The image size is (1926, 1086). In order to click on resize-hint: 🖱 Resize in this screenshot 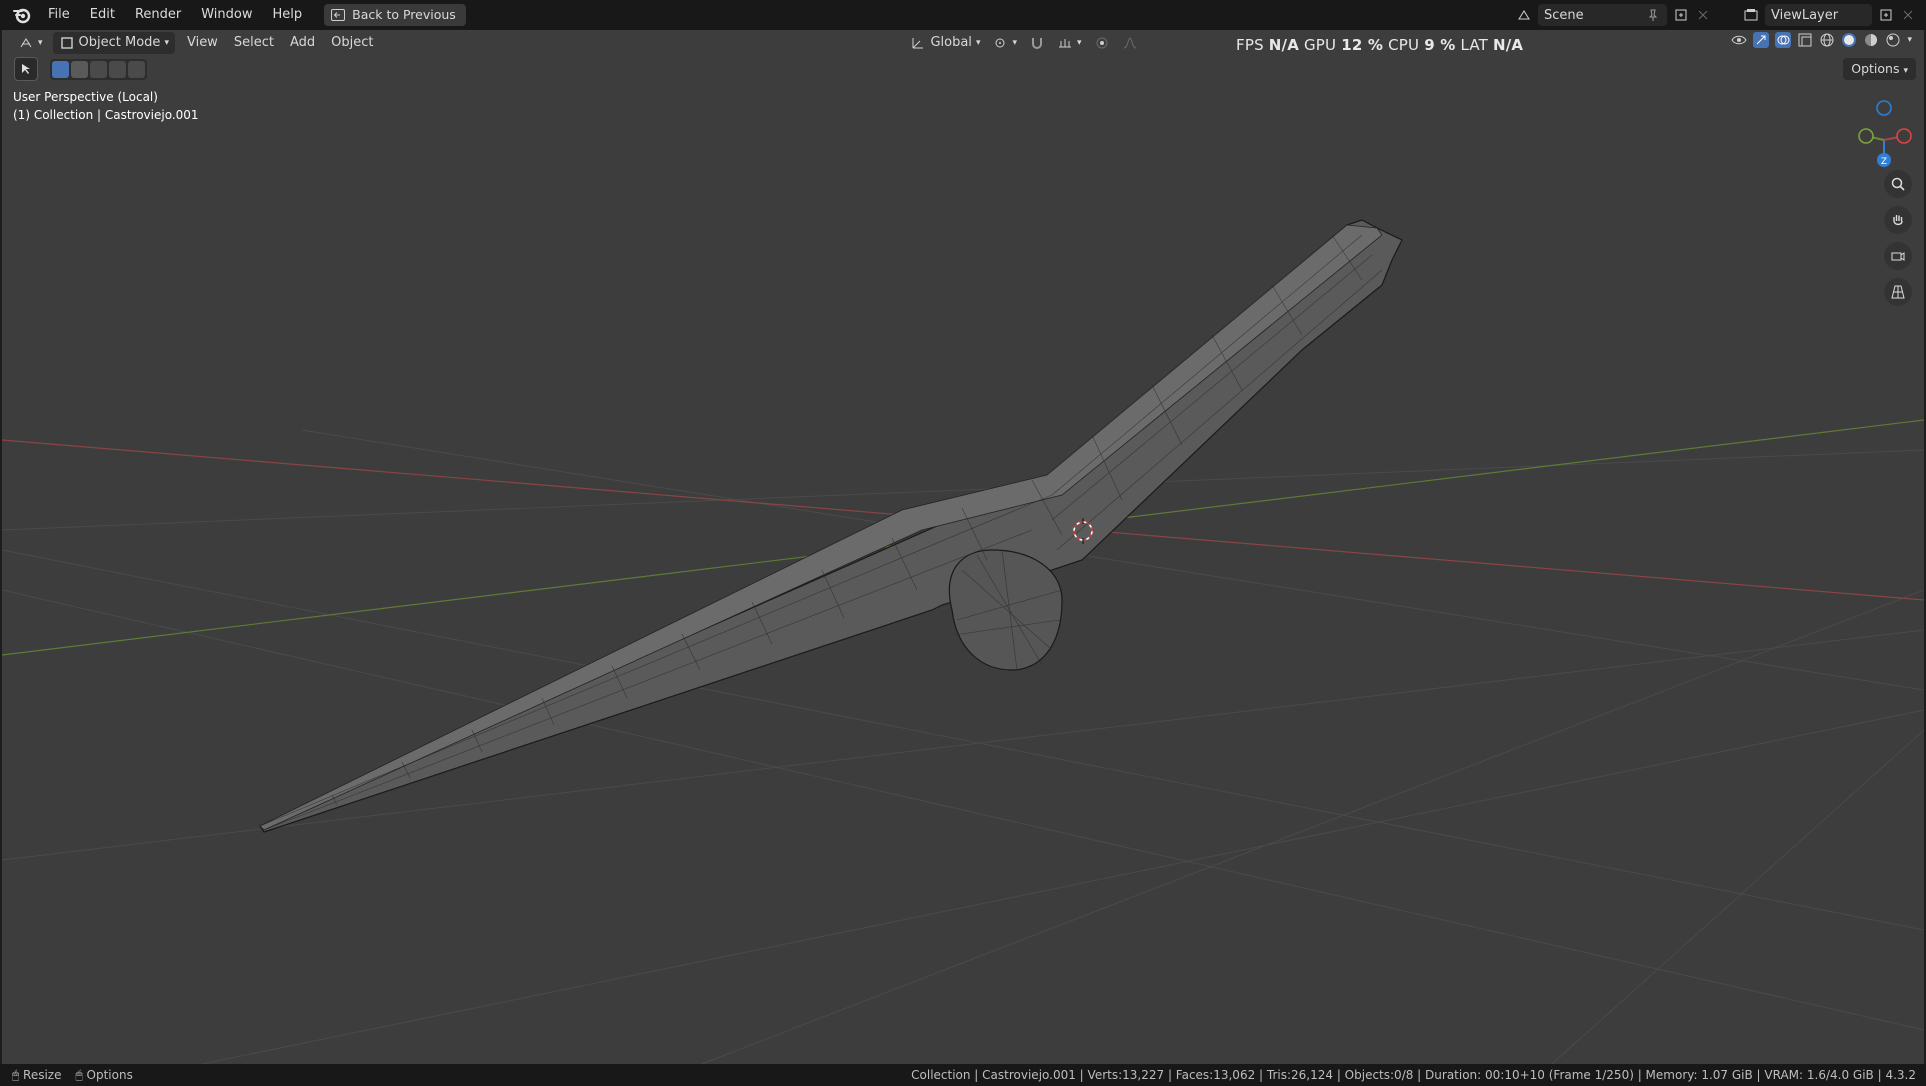, I will do `click(36, 1075)`.